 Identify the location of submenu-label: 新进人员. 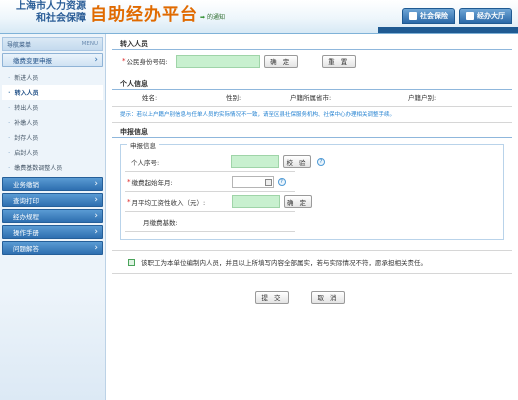
(26, 78).